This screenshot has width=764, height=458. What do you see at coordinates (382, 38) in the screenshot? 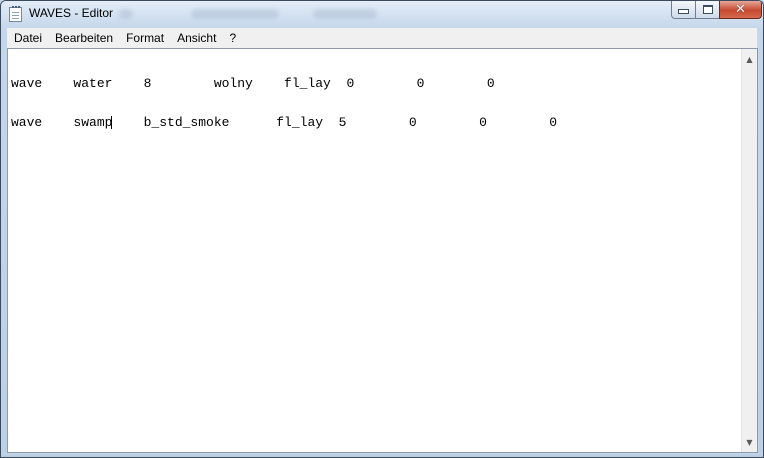
I see `menu-bar: Datei Bearbeiten Format Ansicht ?` at bounding box center [382, 38].